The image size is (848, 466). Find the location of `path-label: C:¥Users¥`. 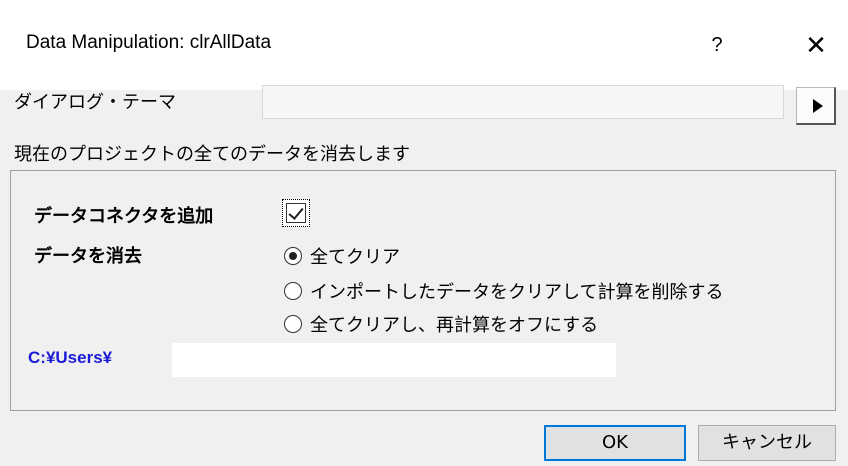

path-label: C:¥Users¥ is located at coordinates (70, 357).